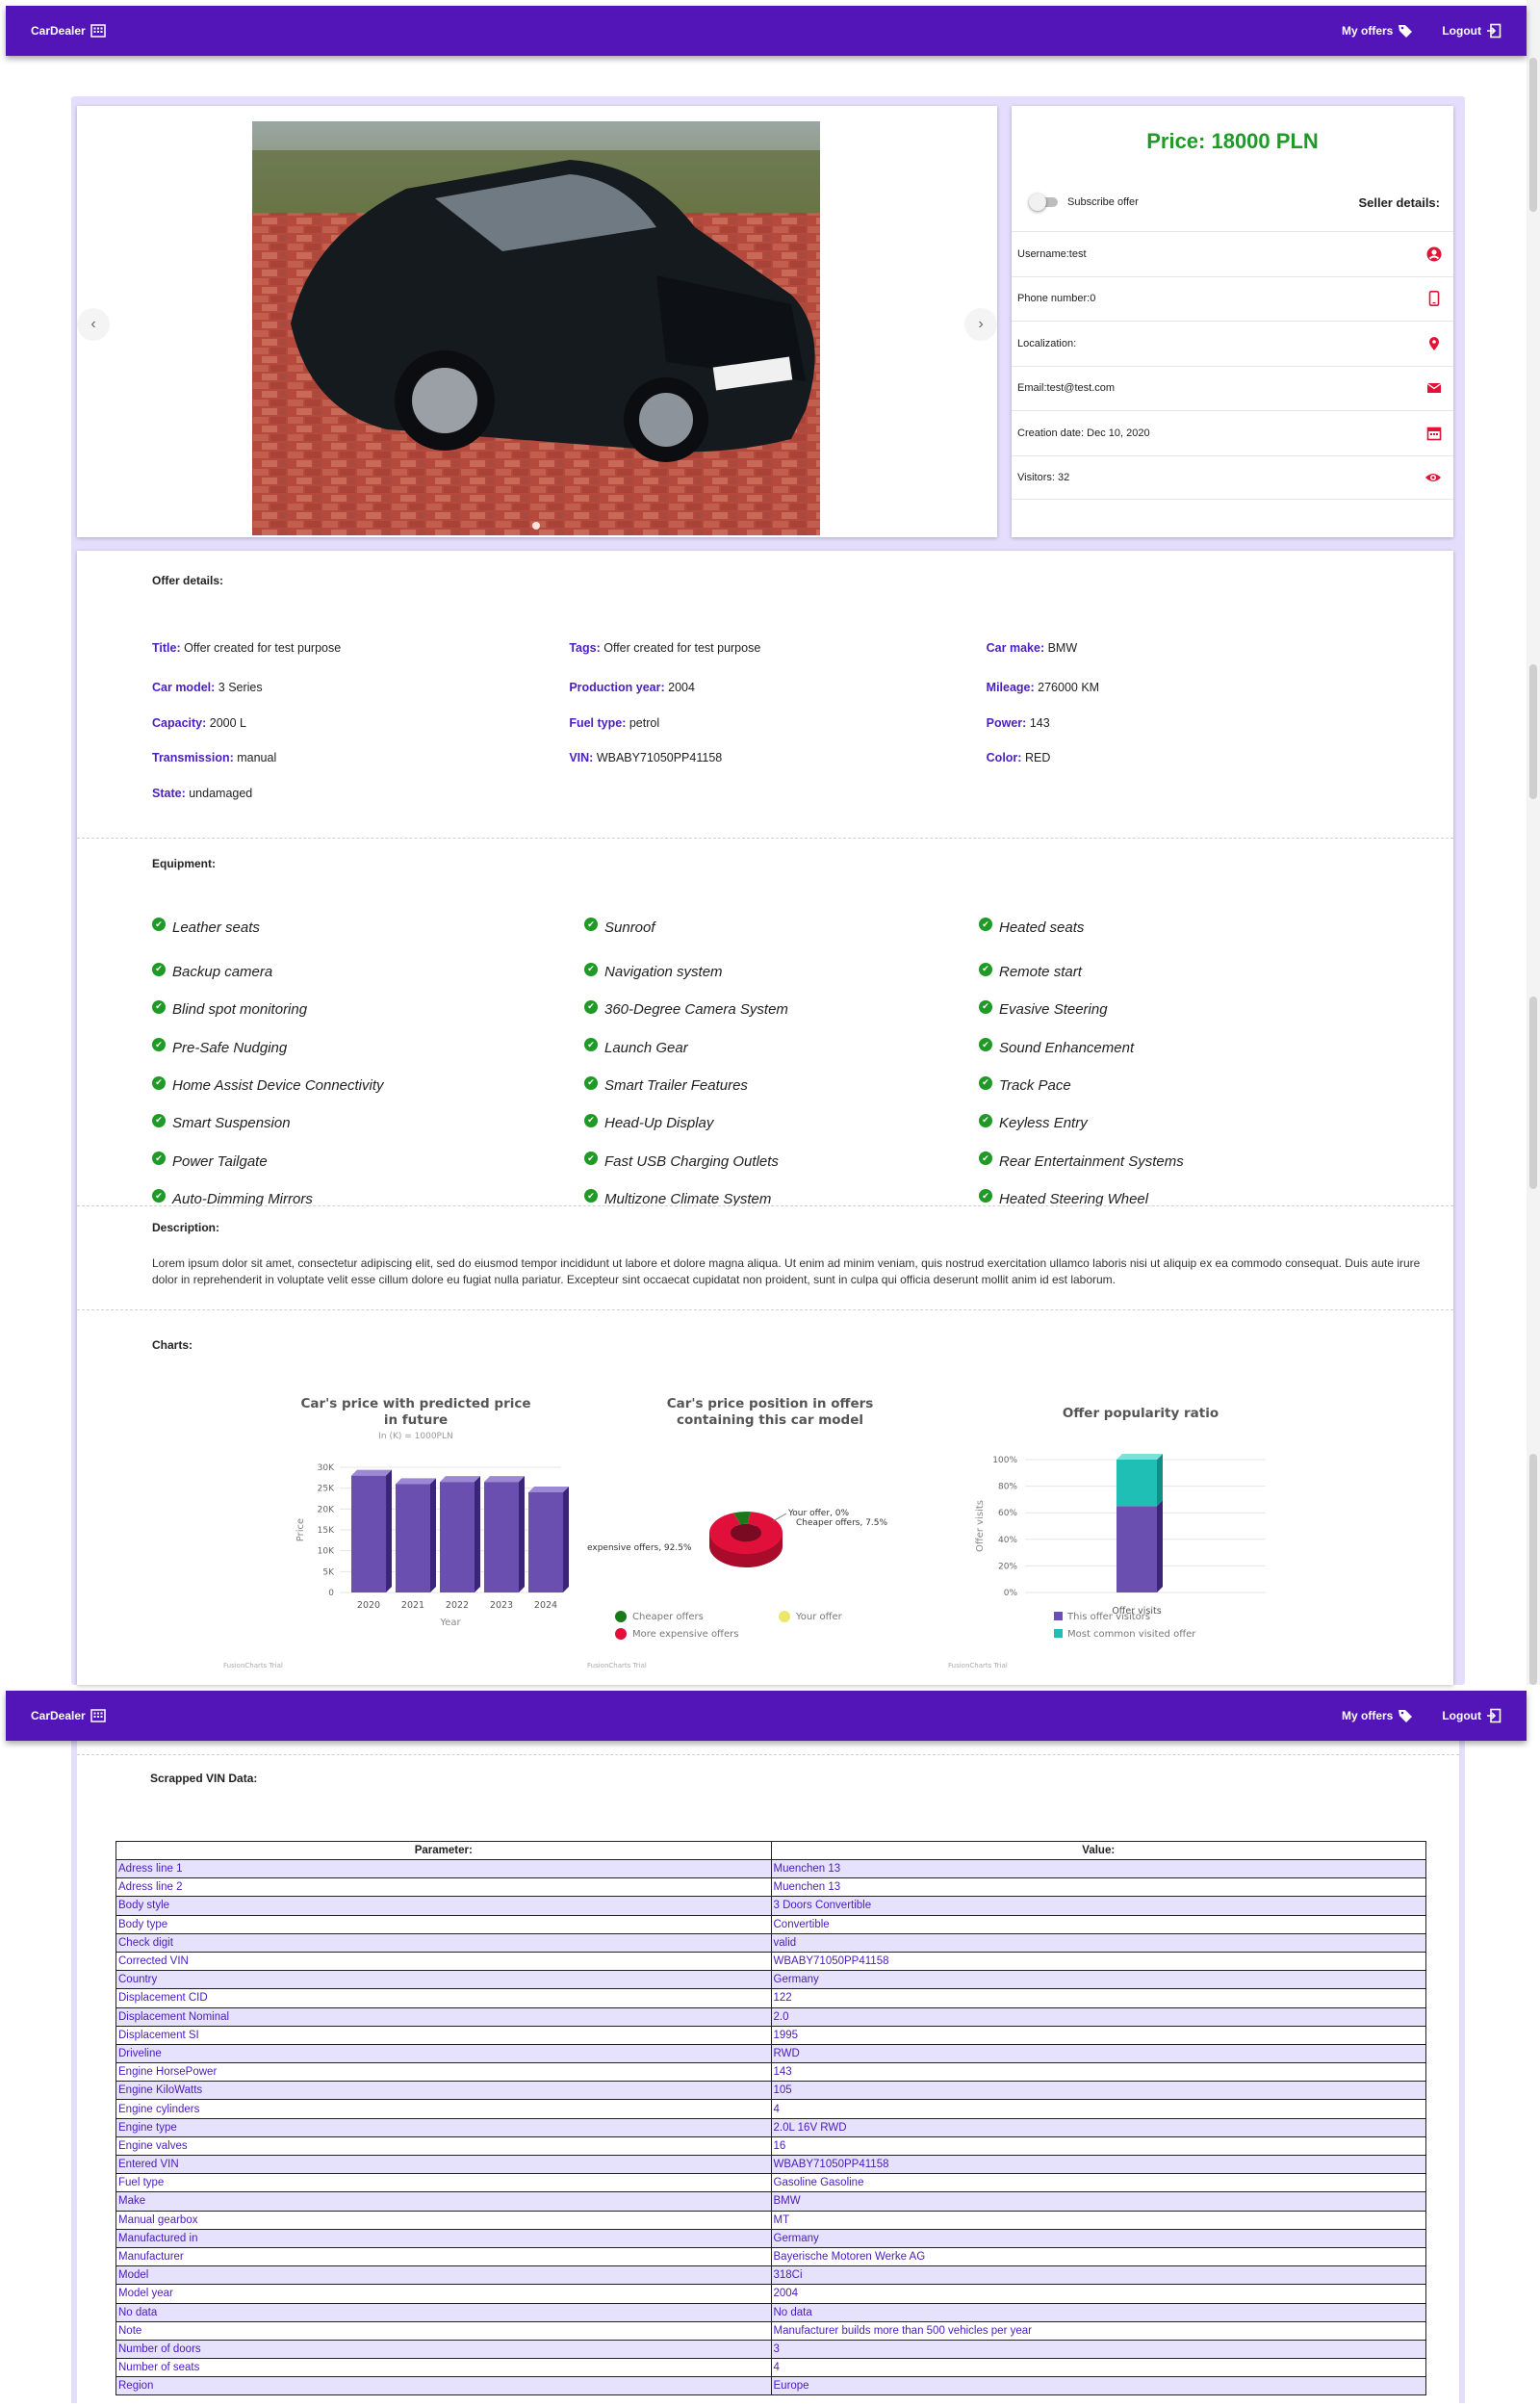 The image size is (1540, 2407). What do you see at coordinates (1033, 1122) in the screenshot?
I see `equipment-item: ✔ Keyless Entry` at bounding box center [1033, 1122].